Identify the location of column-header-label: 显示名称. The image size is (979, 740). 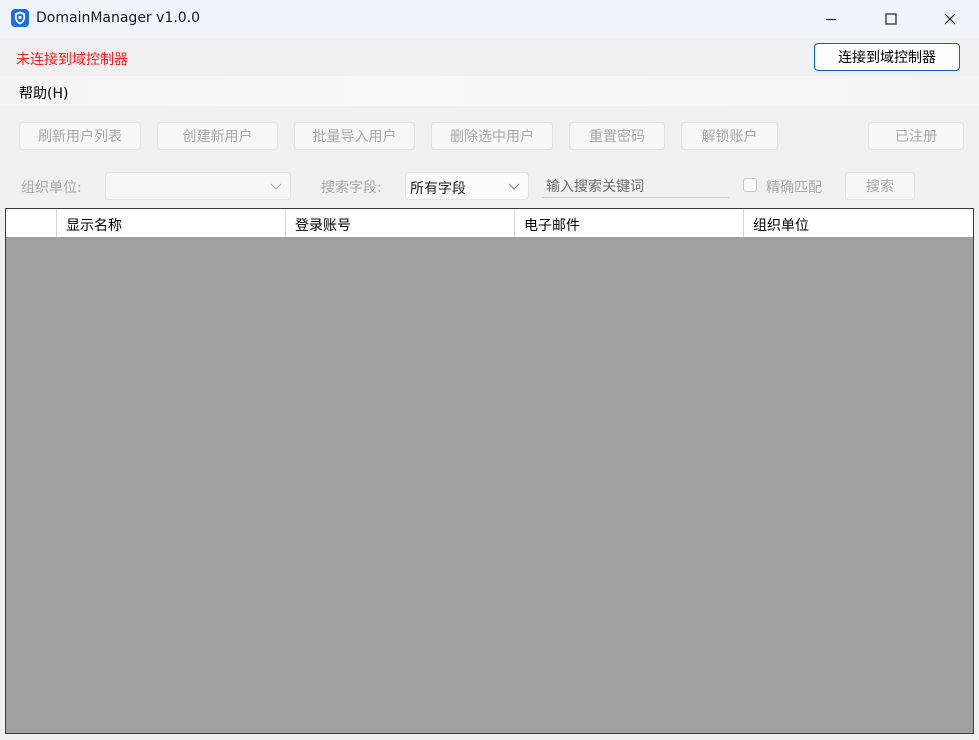
(94, 226).